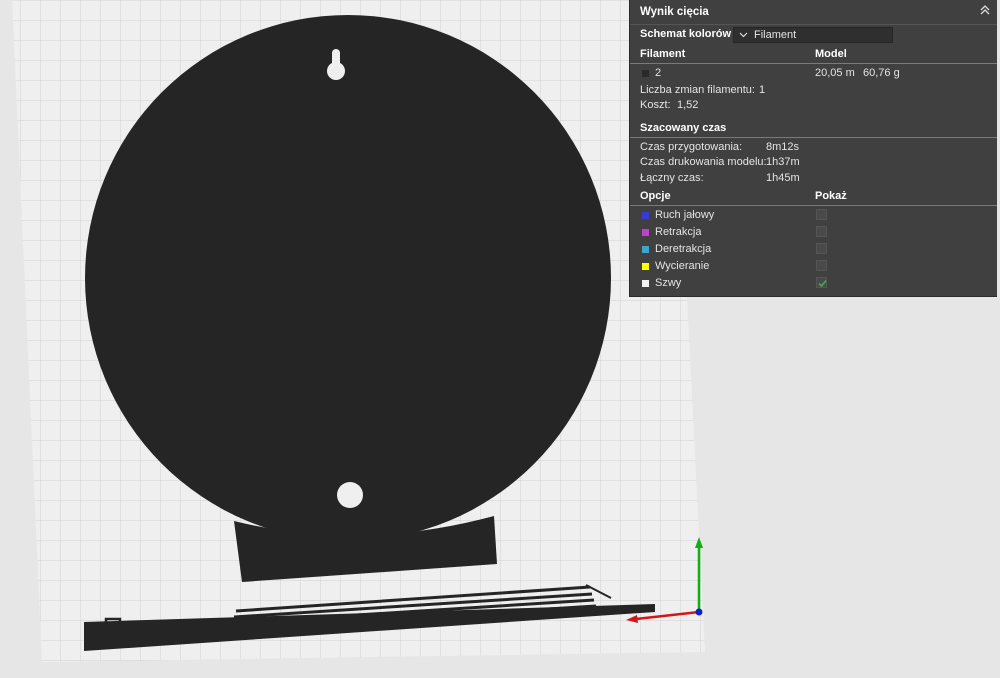 This screenshot has height=678, width=1000. What do you see at coordinates (775, 35) in the screenshot?
I see `color-scheme-value: Filament` at bounding box center [775, 35].